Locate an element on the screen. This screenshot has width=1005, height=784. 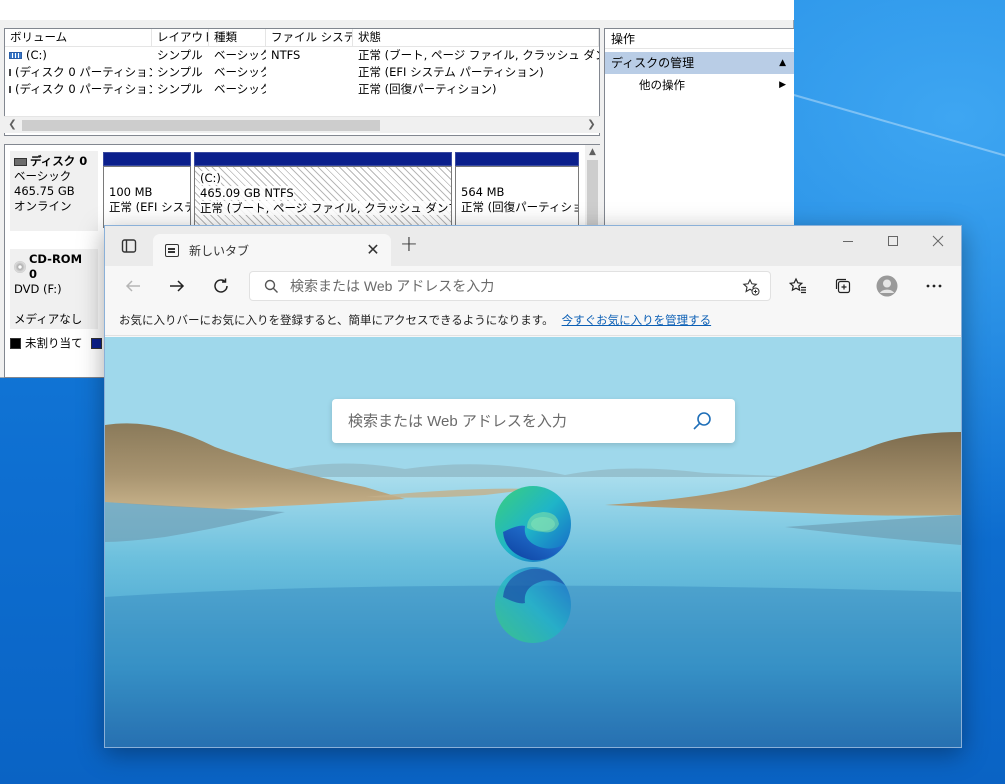
more-button is located at coordinates (934, 286).